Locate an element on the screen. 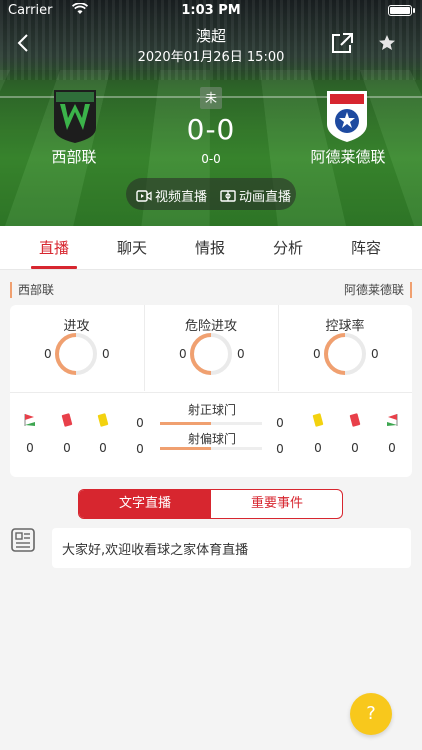  live-options: 视频直播 动画直播 is located at coordinates (211, 194).